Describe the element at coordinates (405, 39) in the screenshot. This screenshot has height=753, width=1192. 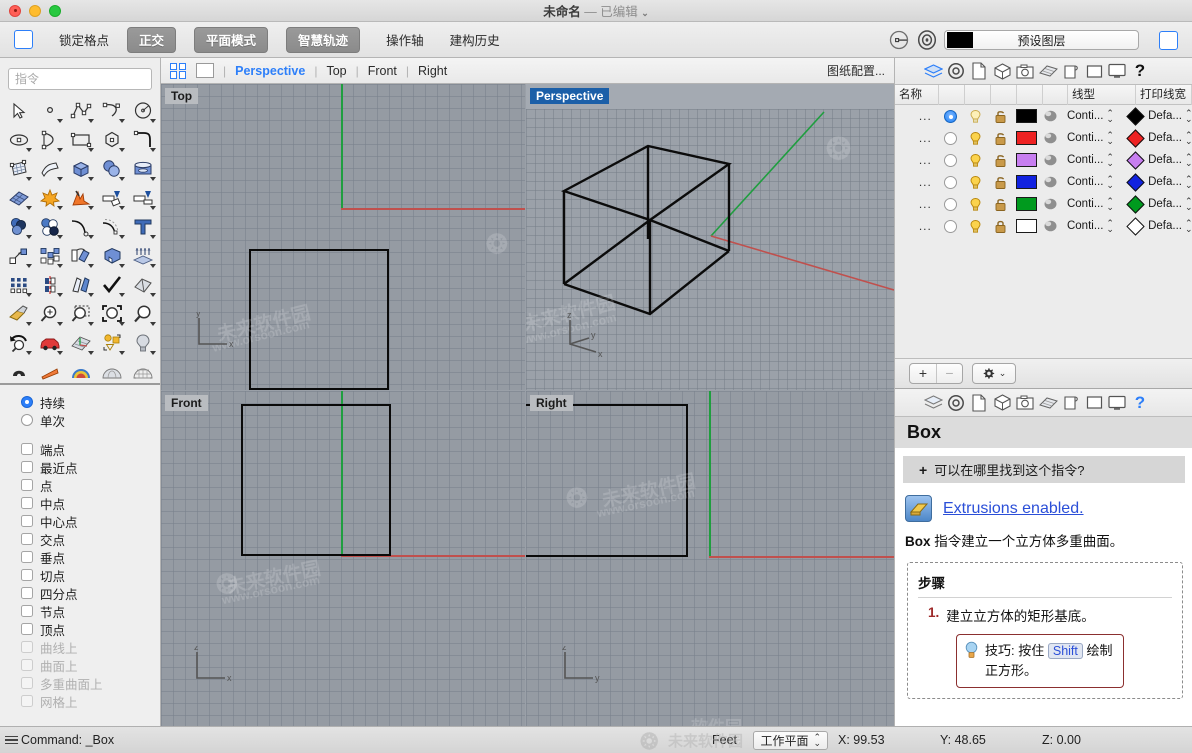
I see `gumball-toggle: 操作轴` at that location.